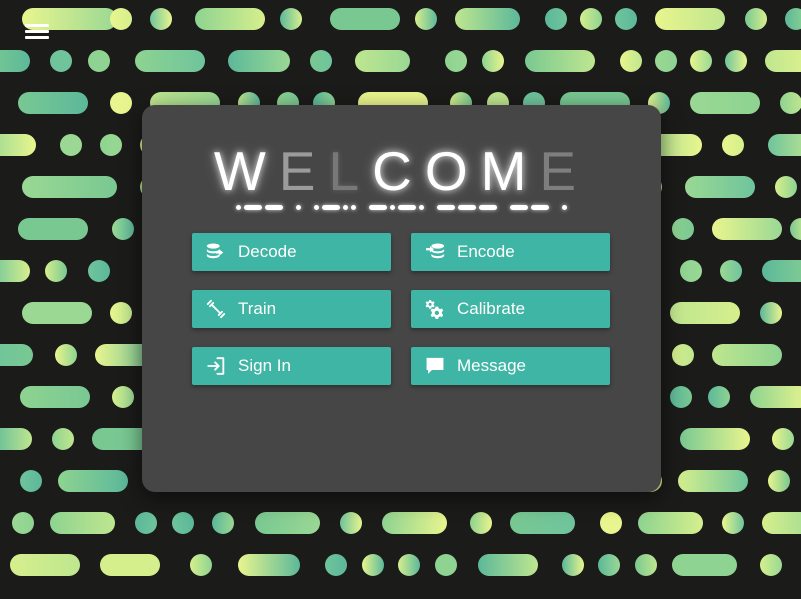 The height and width of the screenshot is (599, 801). I want to click on title-letter: C, so click(398, 171).